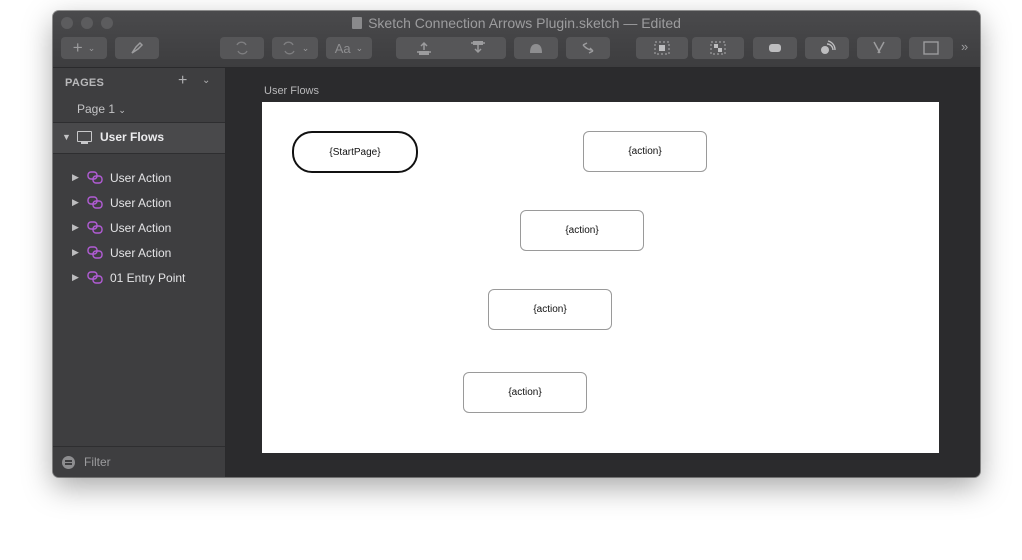 The height and width of the screenshot is (560, 1022). I want to click on symbol-icon, so click(775, 48).